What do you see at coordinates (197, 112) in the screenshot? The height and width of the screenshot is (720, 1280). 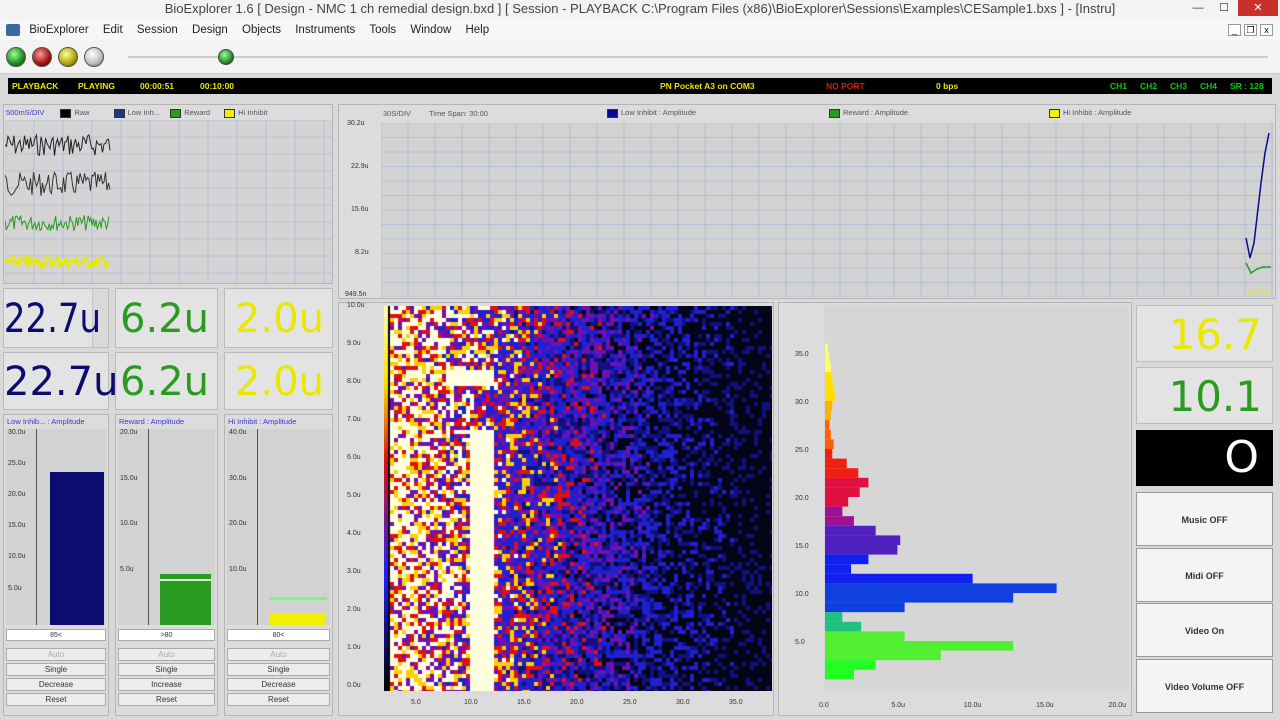 I see `raw-legend-reward: Reward` at bounding box center [197, 112].